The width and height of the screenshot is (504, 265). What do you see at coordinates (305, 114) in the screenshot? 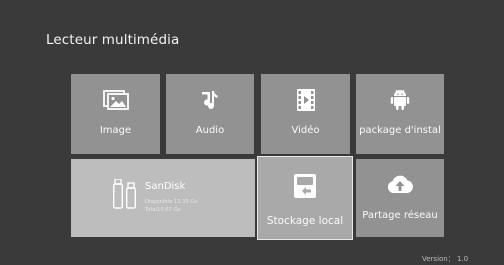
I see `tile-video: Vidéo` at bounding box center [305, 114].